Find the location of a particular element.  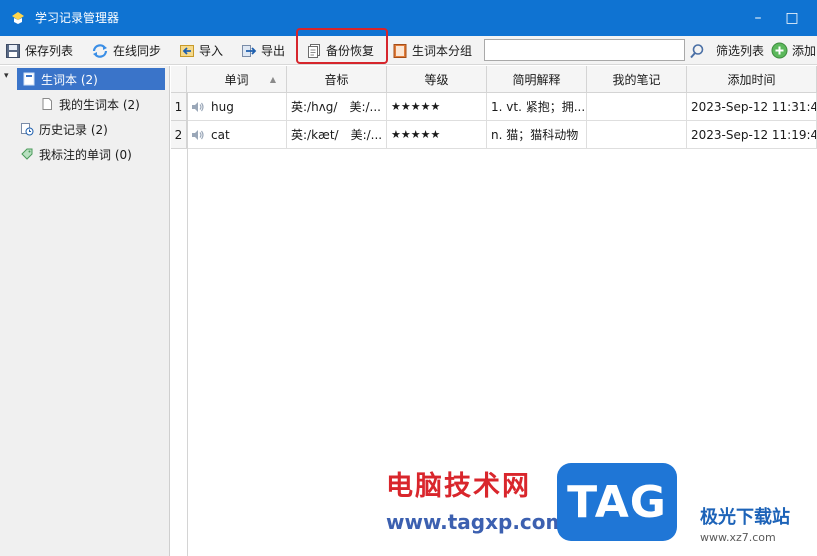

add-label: 添加 is located at coordinates (804, 51).